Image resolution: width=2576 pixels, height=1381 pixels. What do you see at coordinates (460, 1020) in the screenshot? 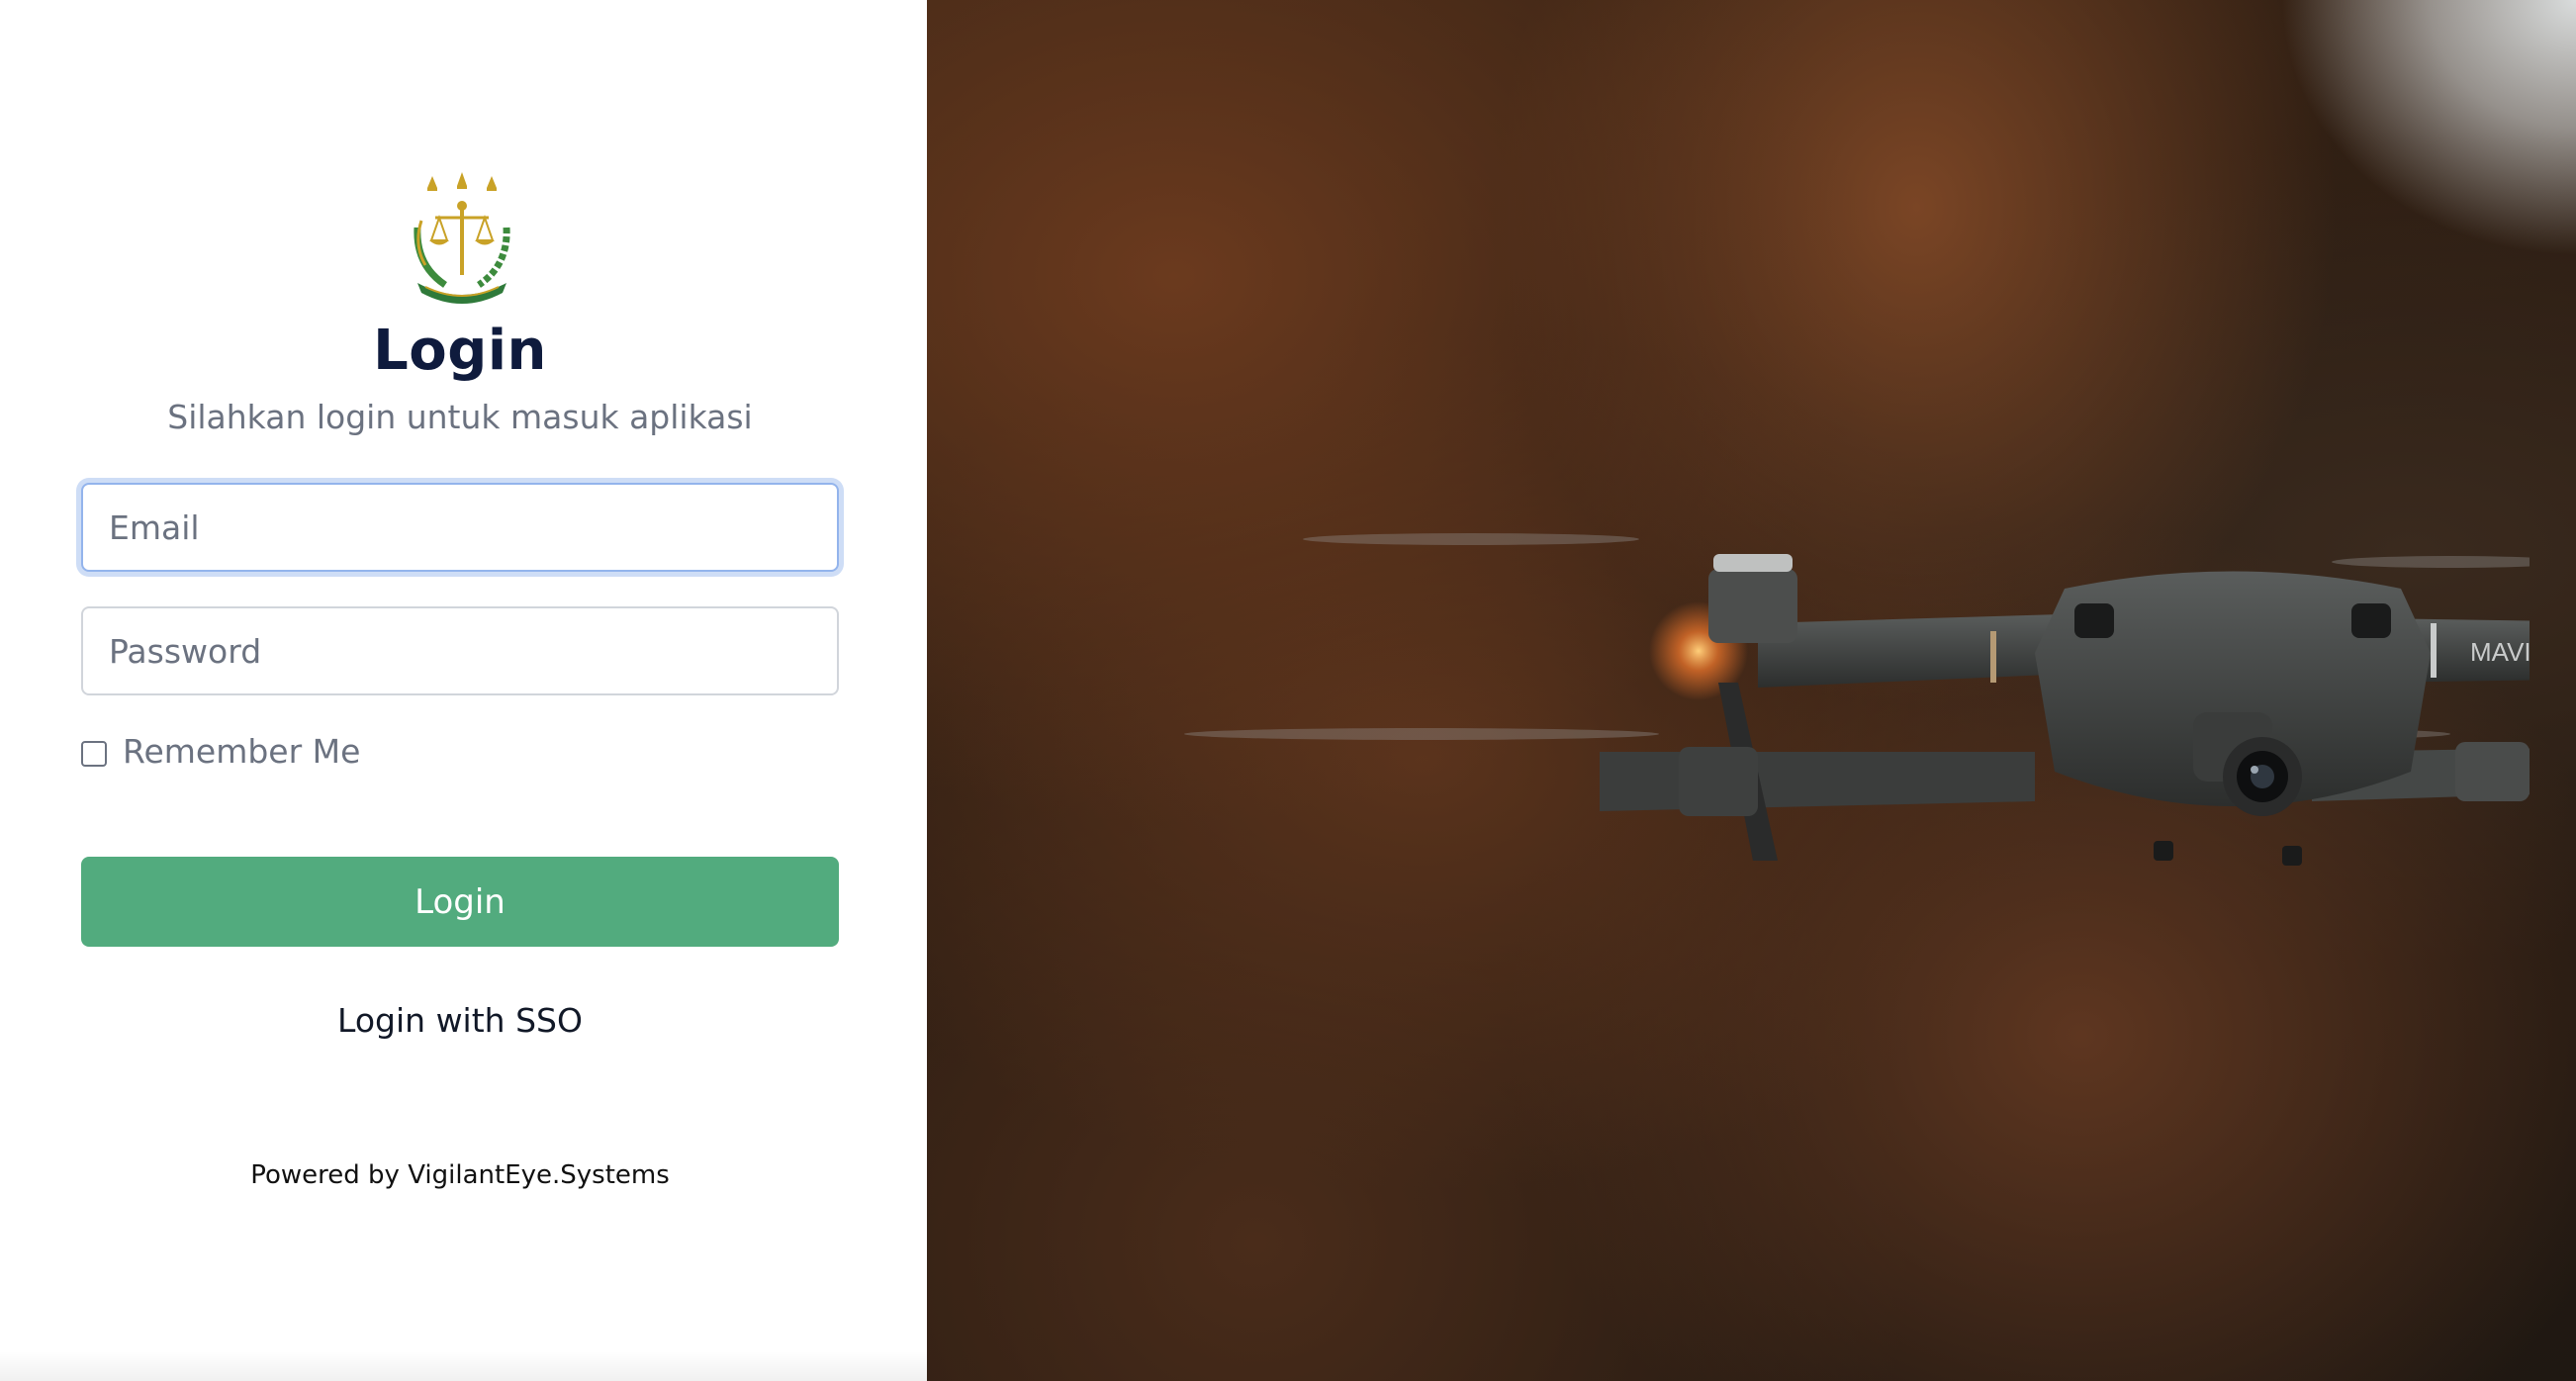
I see `login-with-sso-link: Login with SSO` at bounding box center [460, 1020].